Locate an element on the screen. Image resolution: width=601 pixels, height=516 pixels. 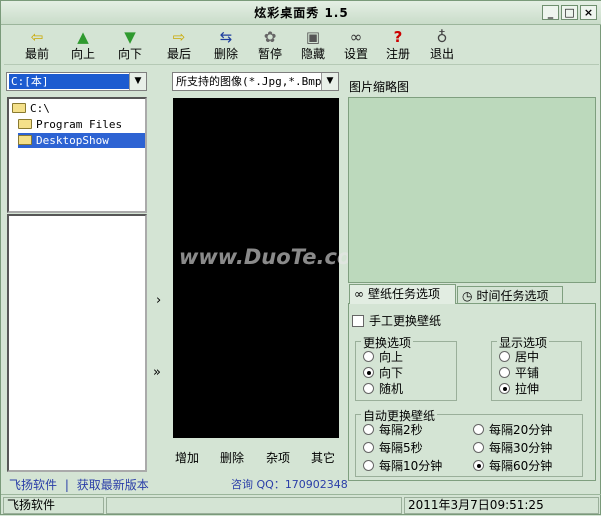
interval-30min: 每隔30分钟 is located at coordinates (512, 448).